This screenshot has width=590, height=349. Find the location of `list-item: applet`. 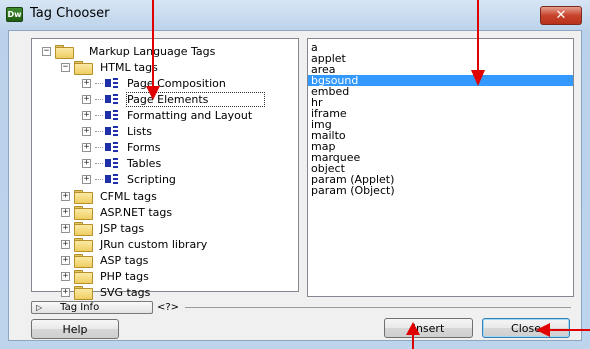

list-item: applet is located at coordinates (440, 58).